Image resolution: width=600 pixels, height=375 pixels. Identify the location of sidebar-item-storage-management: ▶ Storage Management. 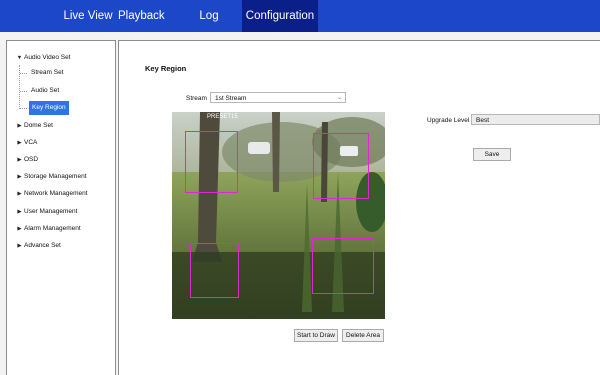
(51, 177).